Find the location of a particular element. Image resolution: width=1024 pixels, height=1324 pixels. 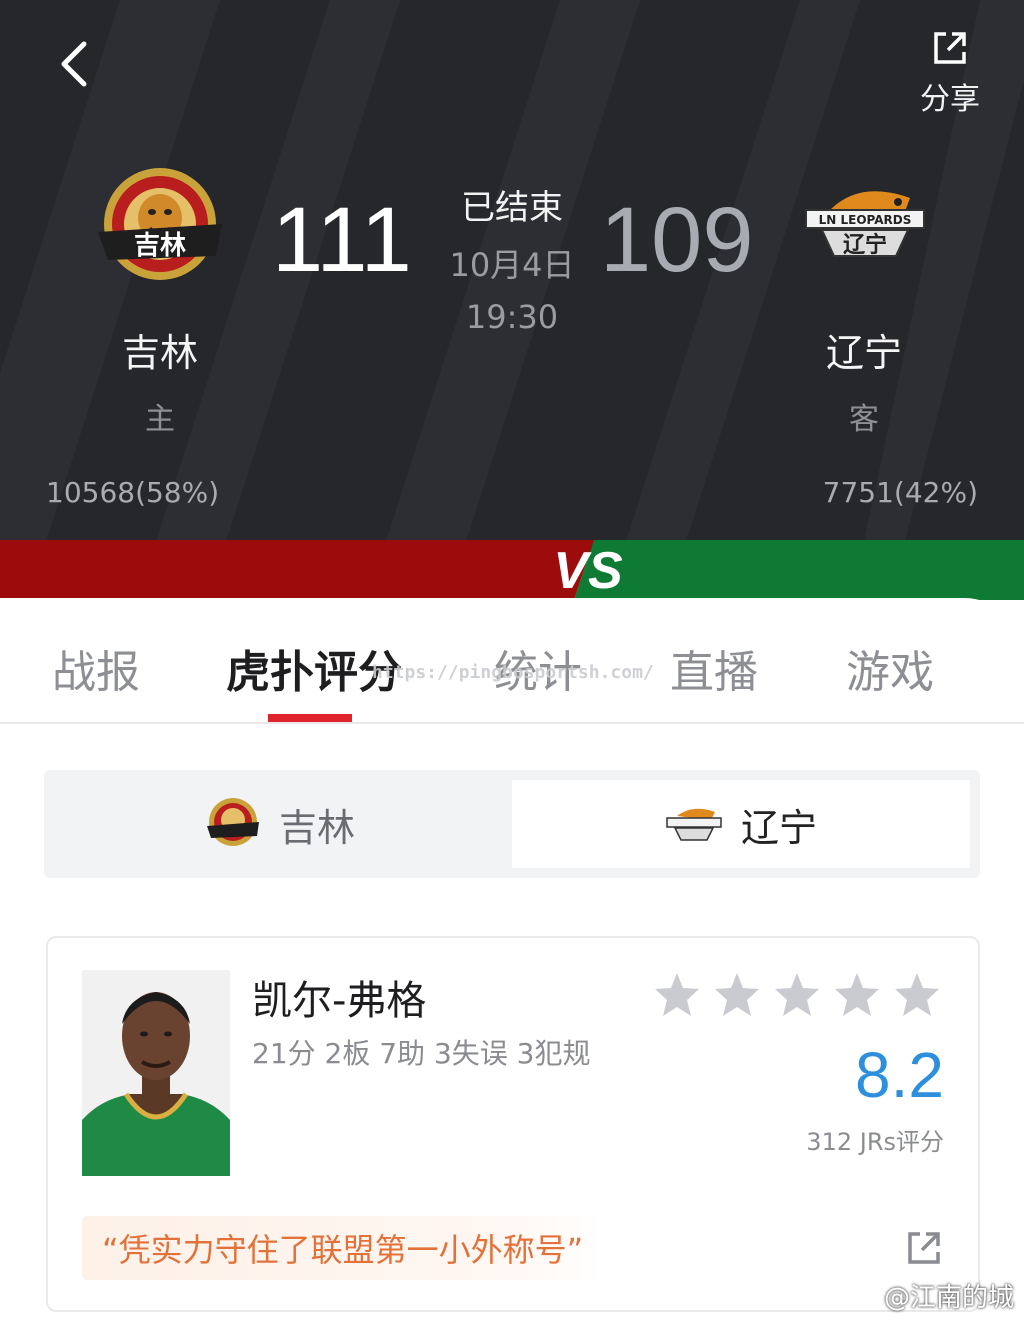

back-icon is located at coordinates (74, 64).